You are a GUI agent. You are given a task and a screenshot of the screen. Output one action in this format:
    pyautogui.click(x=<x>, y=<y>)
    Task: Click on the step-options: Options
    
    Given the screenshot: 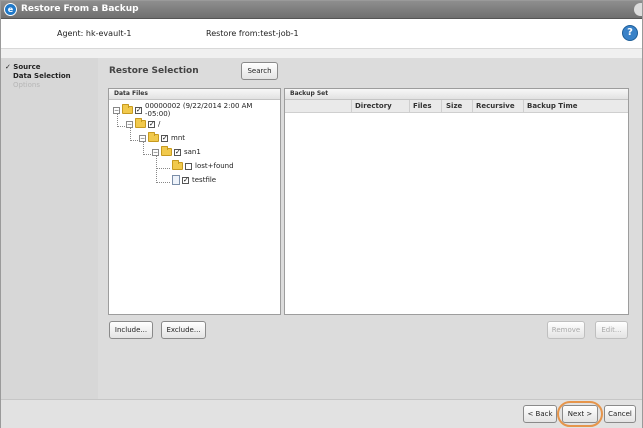 What is the action you would take?
    pyautogui.click(x=27, y=85)
    